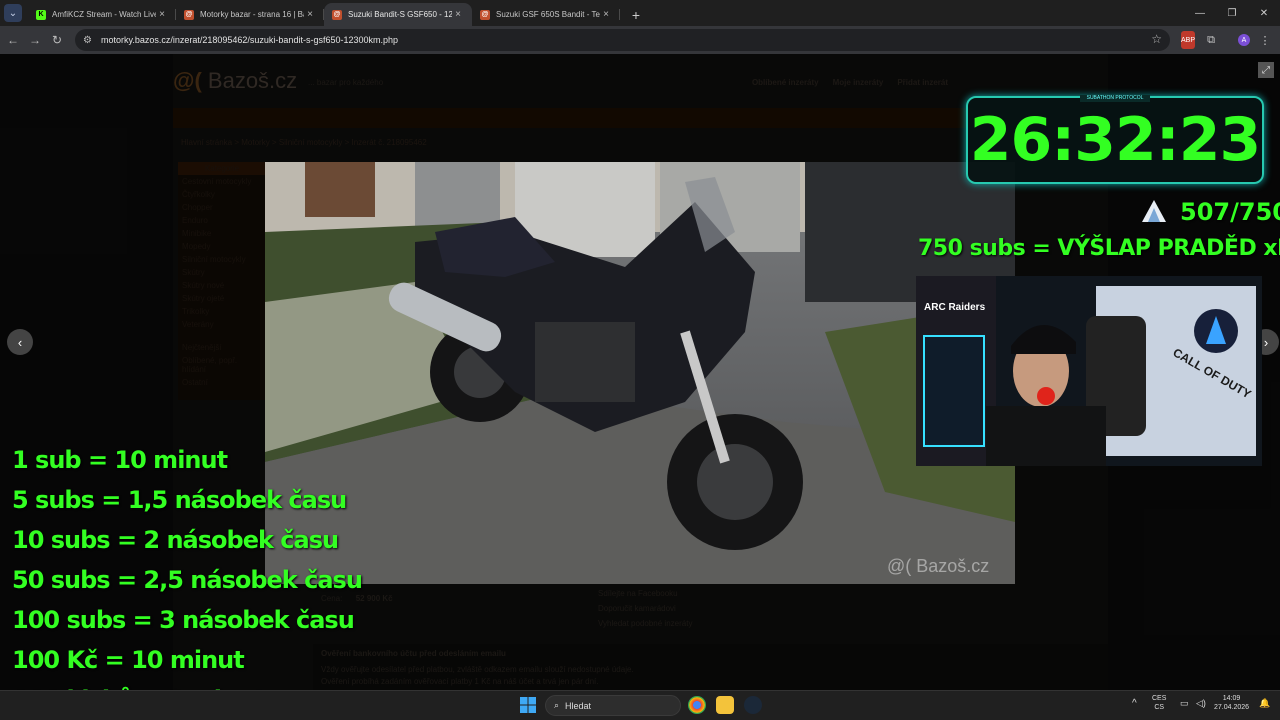 Image resolution: width=1280 pixels, height=720 pixels. I want to click on tab-title: Suzuki Bandit-S GSF650 - 1230, so click(400, 14).